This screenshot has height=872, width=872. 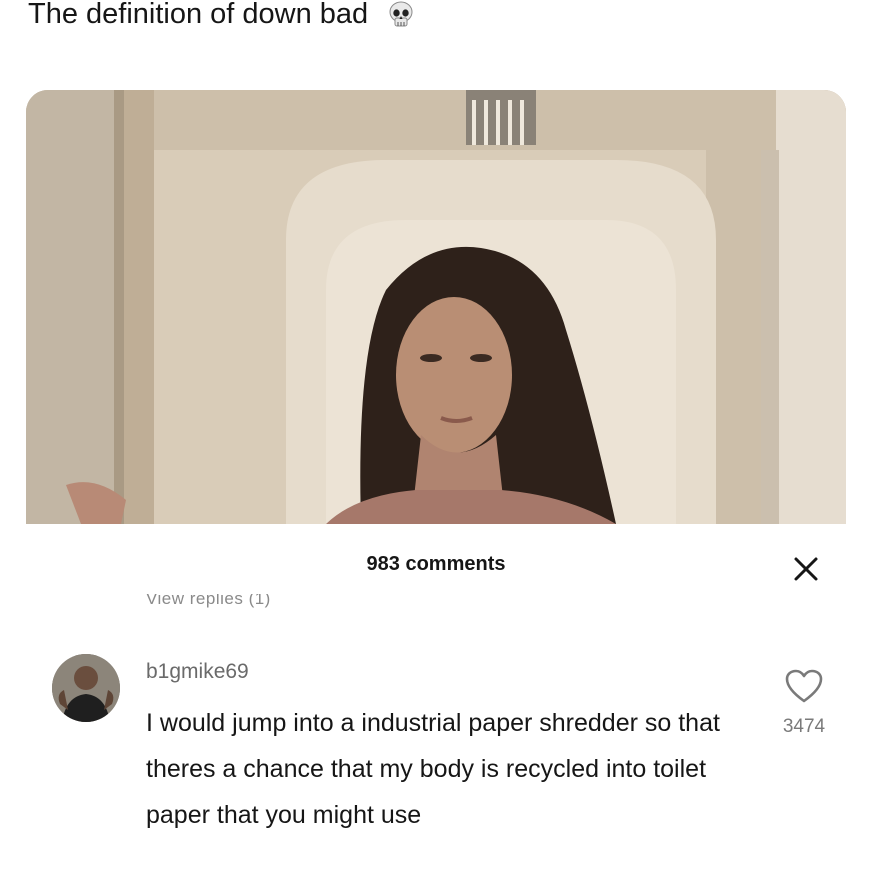 What do you see at coordinates (436, 564) in the screenshot?
I see `comments-count: 983 comments` at bounding box center [436, 564].